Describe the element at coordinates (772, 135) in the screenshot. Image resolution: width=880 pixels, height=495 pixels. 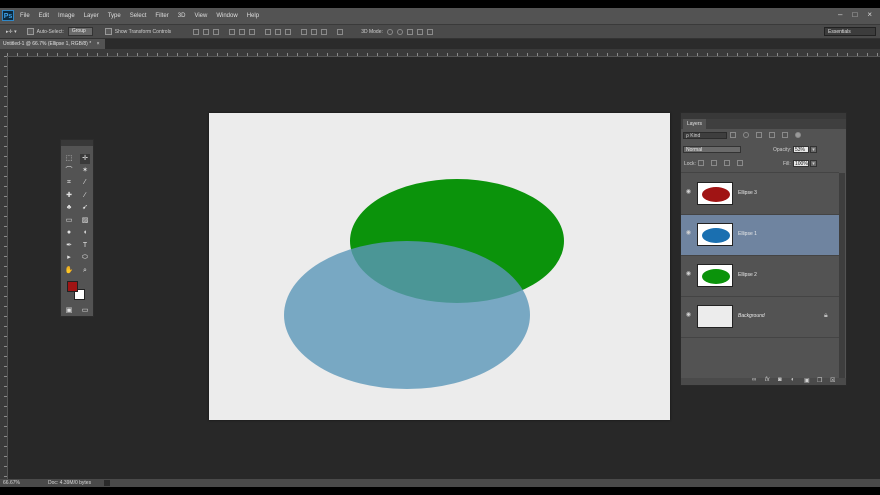
I see `filter-shape-icon` at that location.